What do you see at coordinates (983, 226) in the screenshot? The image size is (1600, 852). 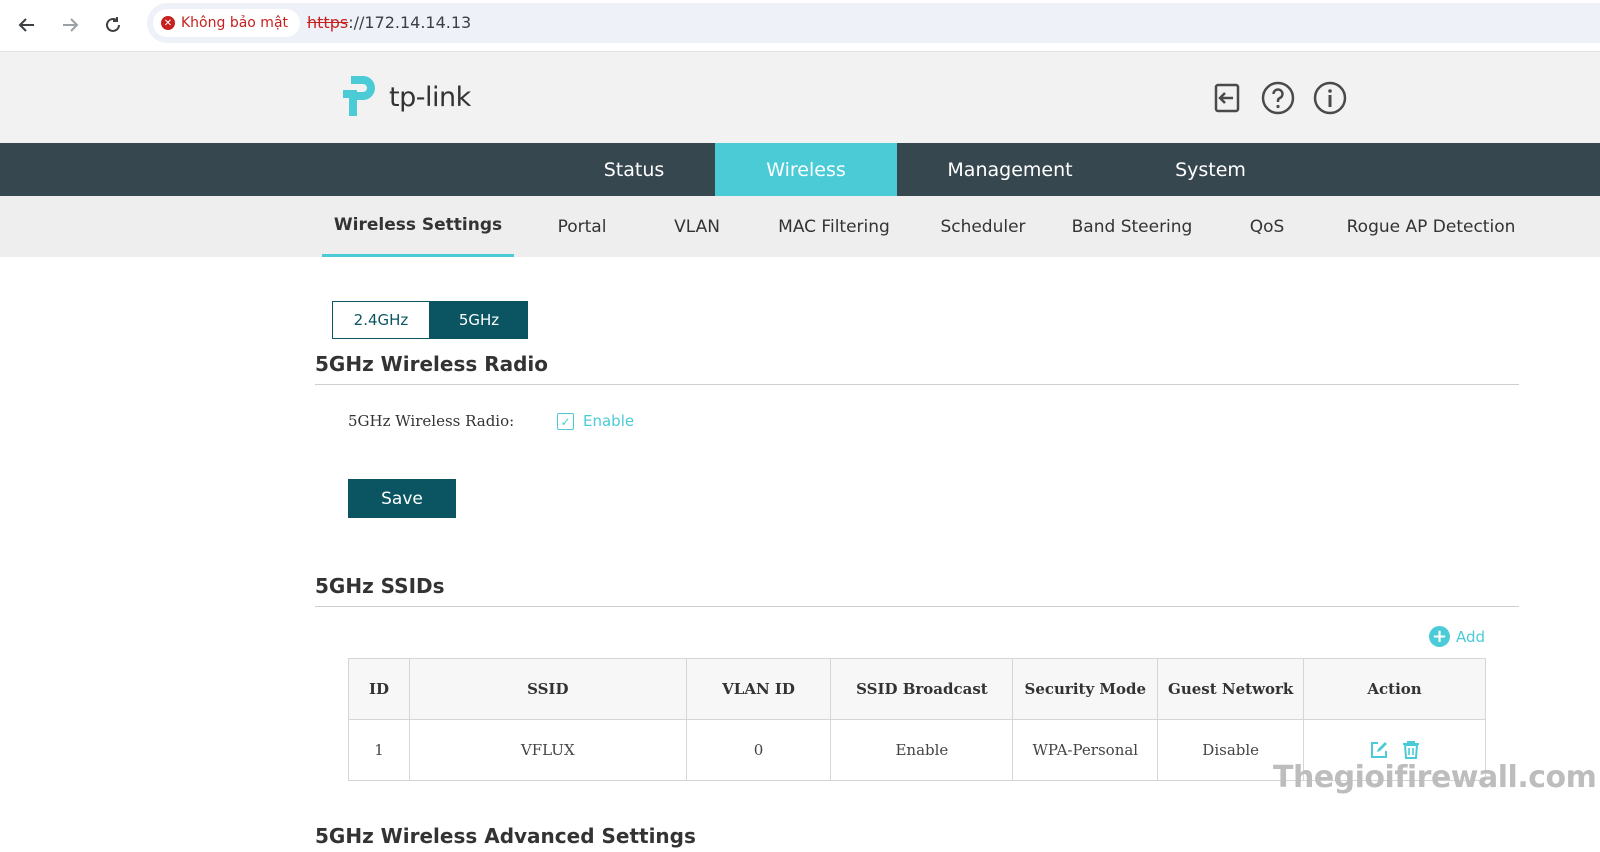 I see `sub-tab-scheduler: Scheduler` at bounding box center [983, 226].